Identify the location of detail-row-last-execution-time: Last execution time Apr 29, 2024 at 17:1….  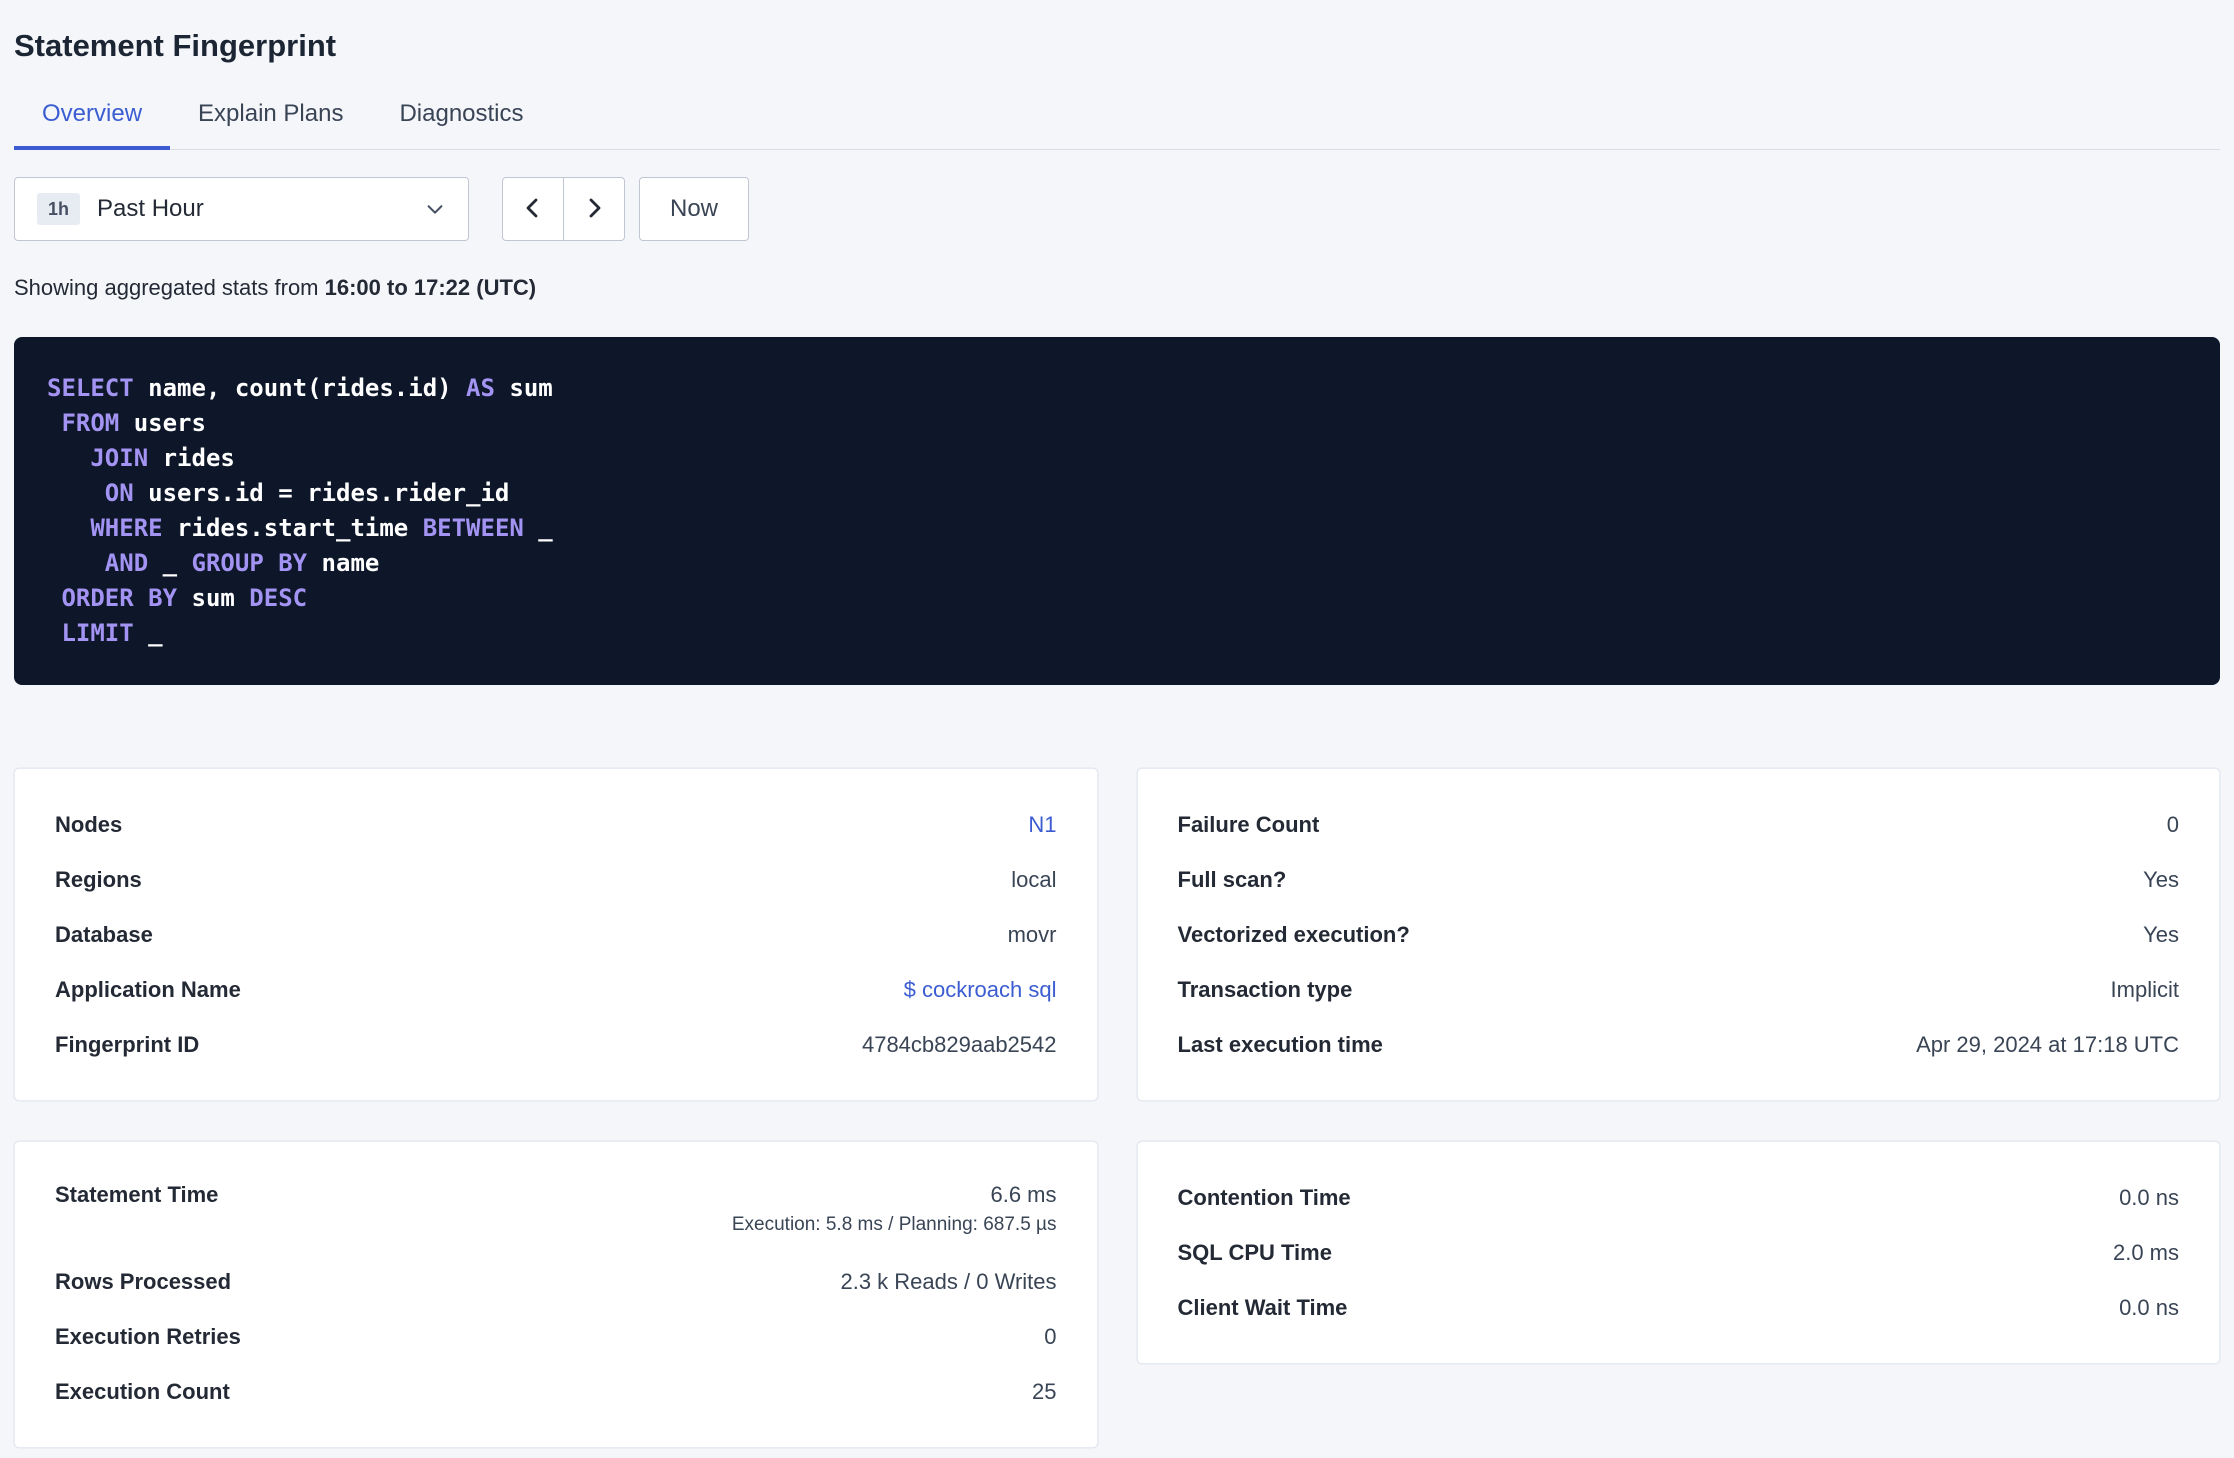
(1679, 1044).